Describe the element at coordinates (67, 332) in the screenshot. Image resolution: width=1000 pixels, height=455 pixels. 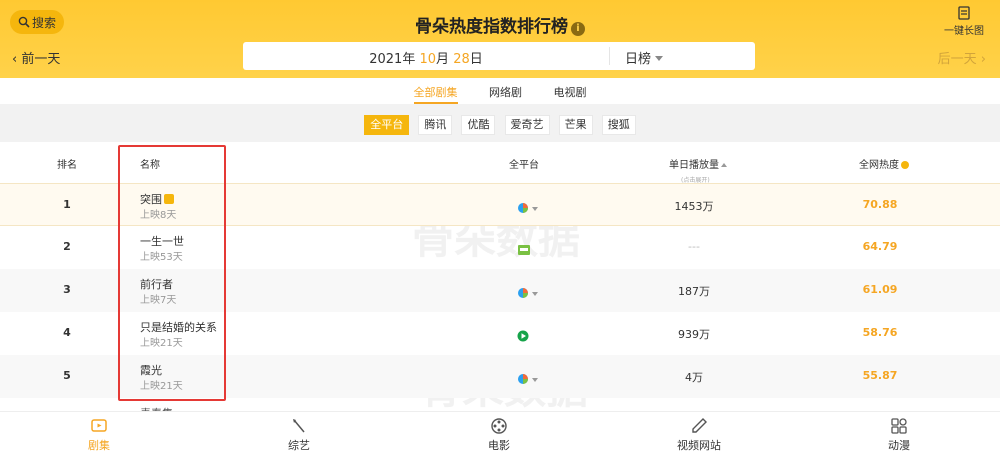
I see `rank: 4` at that location.